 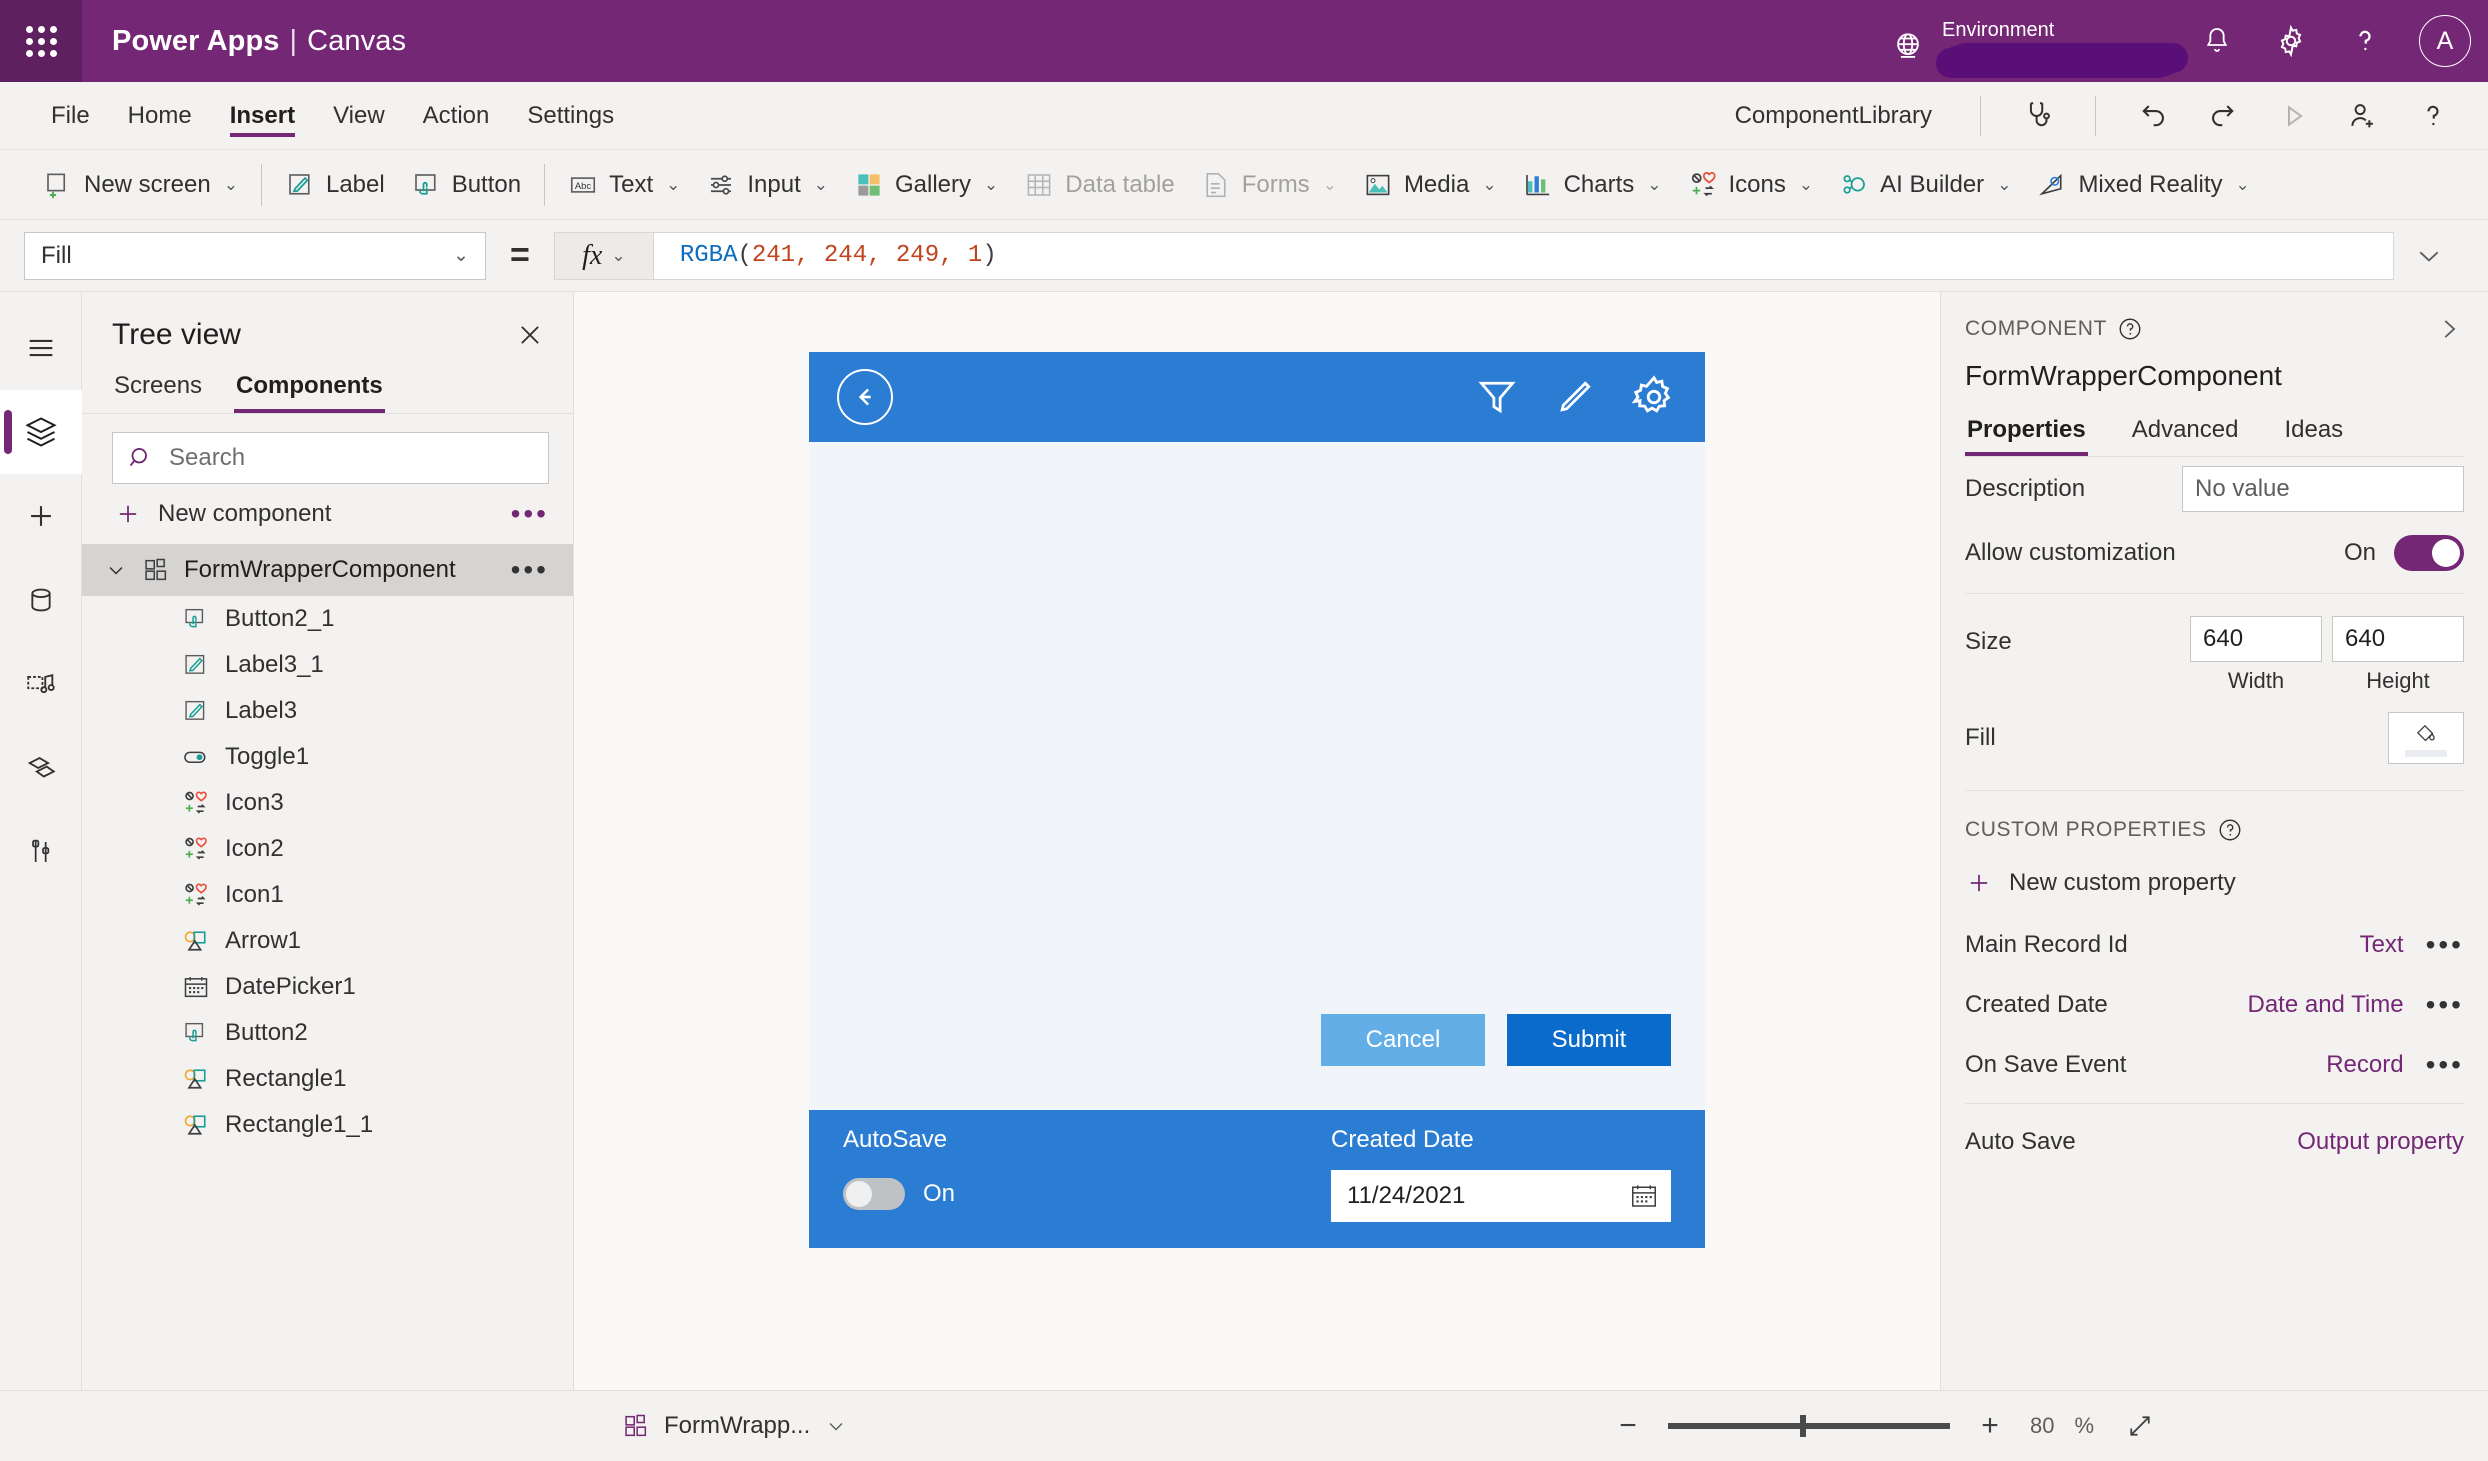 I want to click on allow-customization-toggle, so click(x=2429, y=553).